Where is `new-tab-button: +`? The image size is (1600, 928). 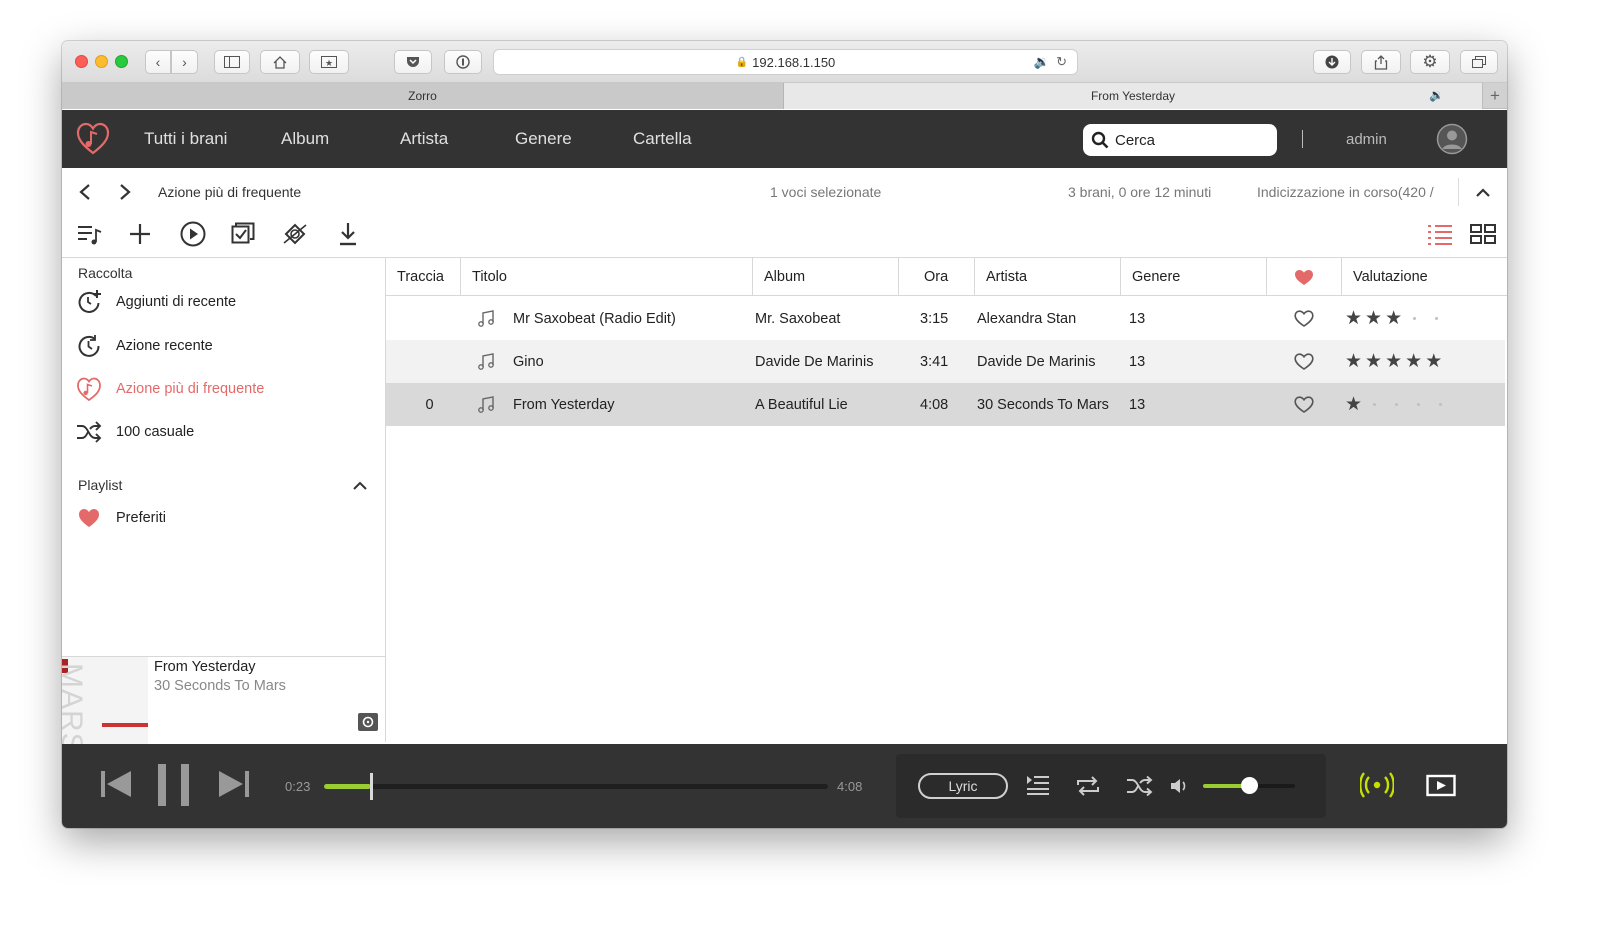 new-tab-button: + is located at coordinates (1494, 96).